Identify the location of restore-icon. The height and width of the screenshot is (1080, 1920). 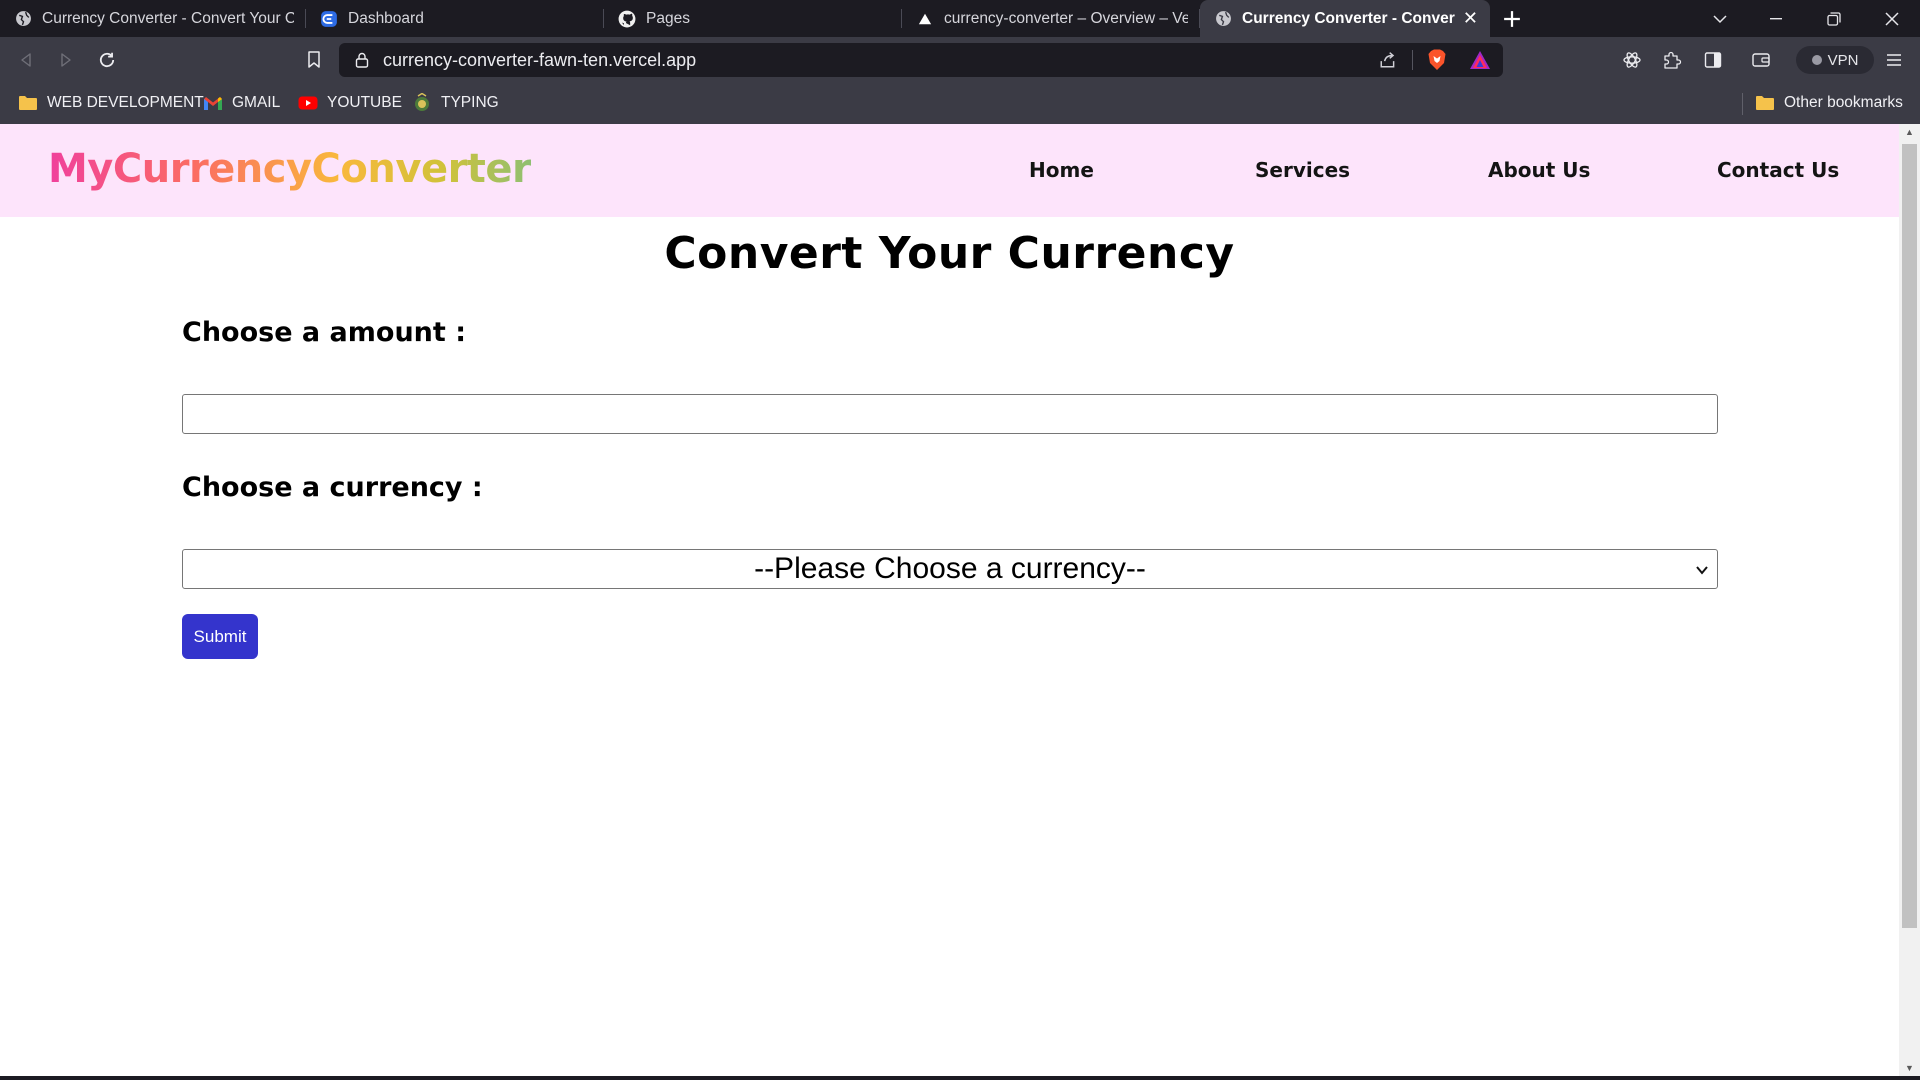
(1834, 18).